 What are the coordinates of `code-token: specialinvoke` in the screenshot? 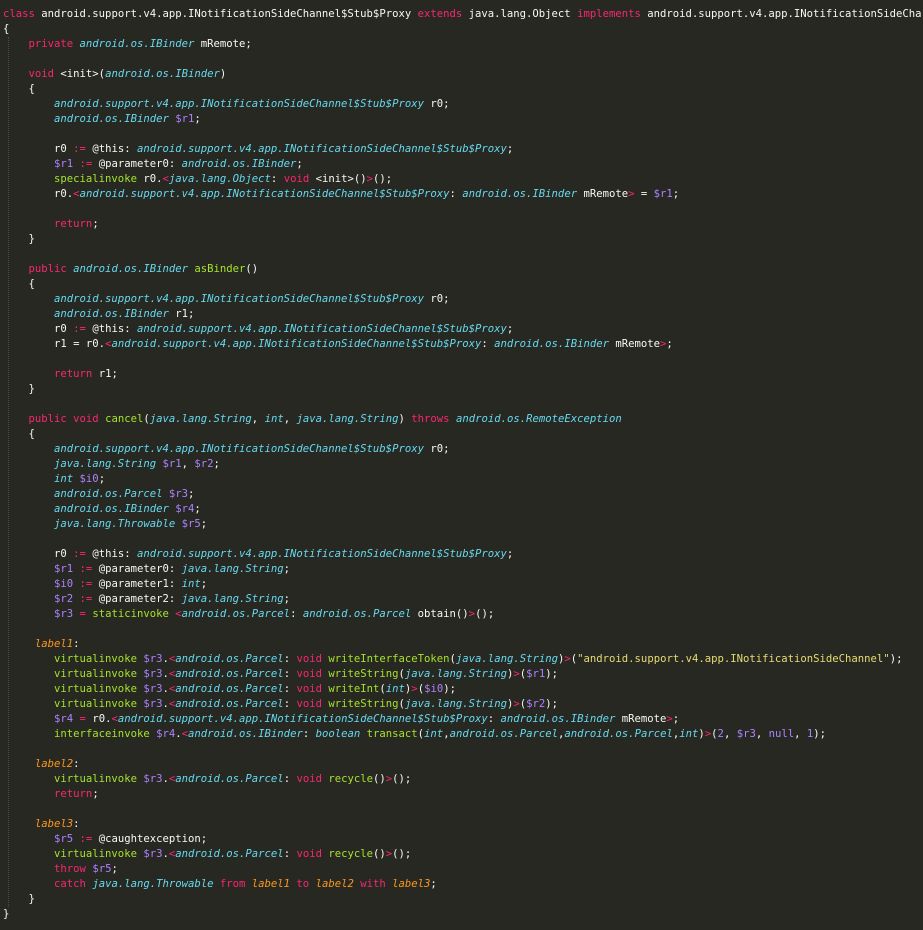 It's located at (99, 179).